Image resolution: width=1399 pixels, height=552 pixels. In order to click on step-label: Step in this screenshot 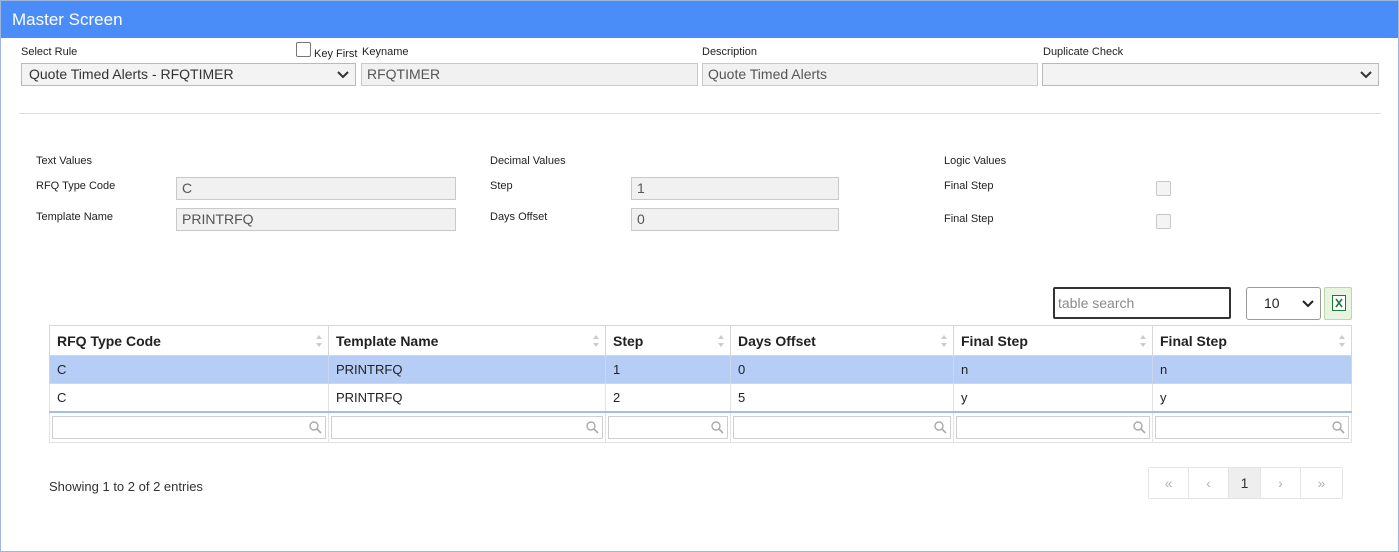, I will do `click(501, 186)`.